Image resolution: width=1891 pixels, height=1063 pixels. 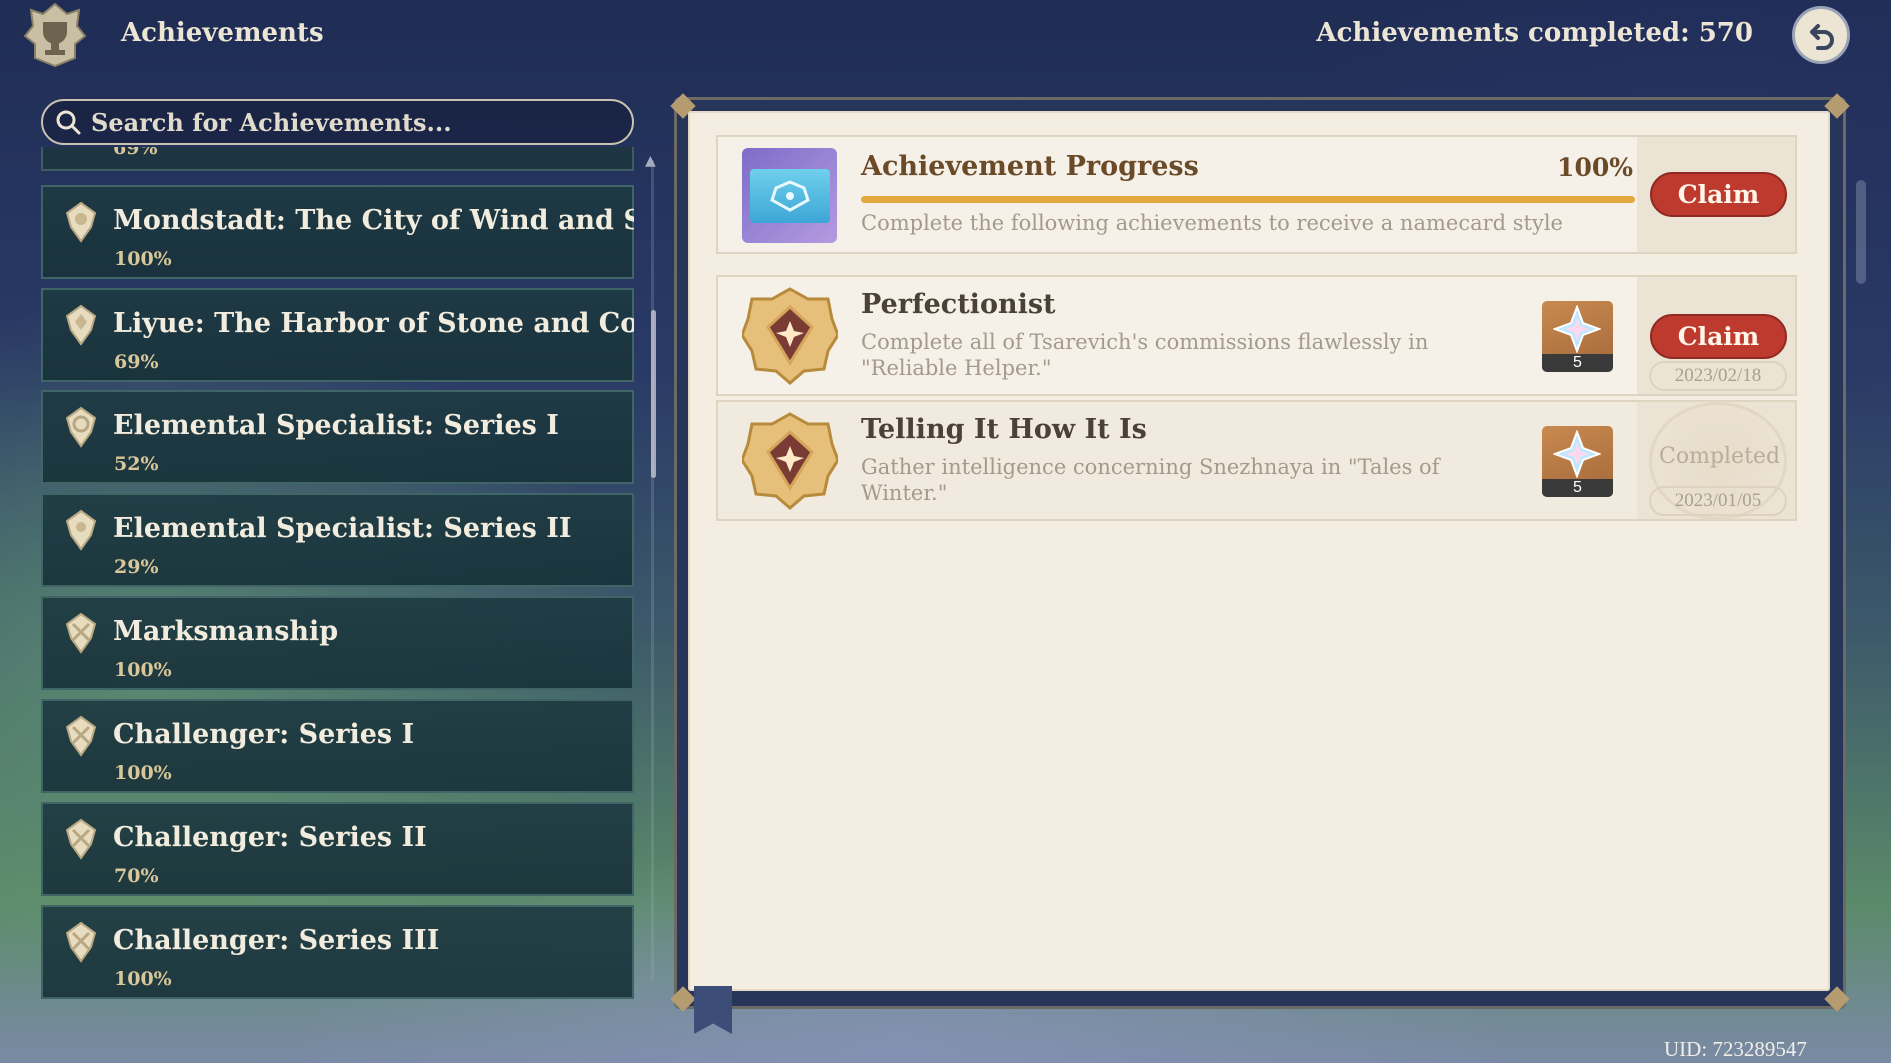 I want to click on back-button, so click(x=1821, y=35).